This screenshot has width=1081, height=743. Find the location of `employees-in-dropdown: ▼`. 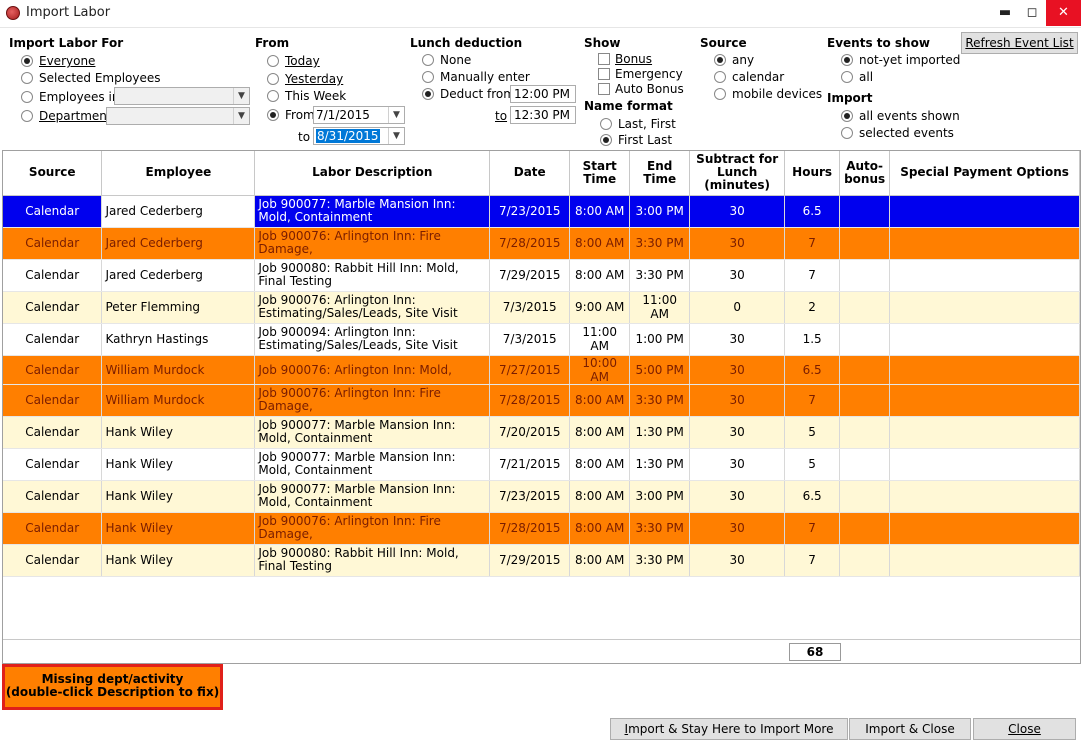

employees-in-dropdown: ▼ is located at coordinates (182, 96).